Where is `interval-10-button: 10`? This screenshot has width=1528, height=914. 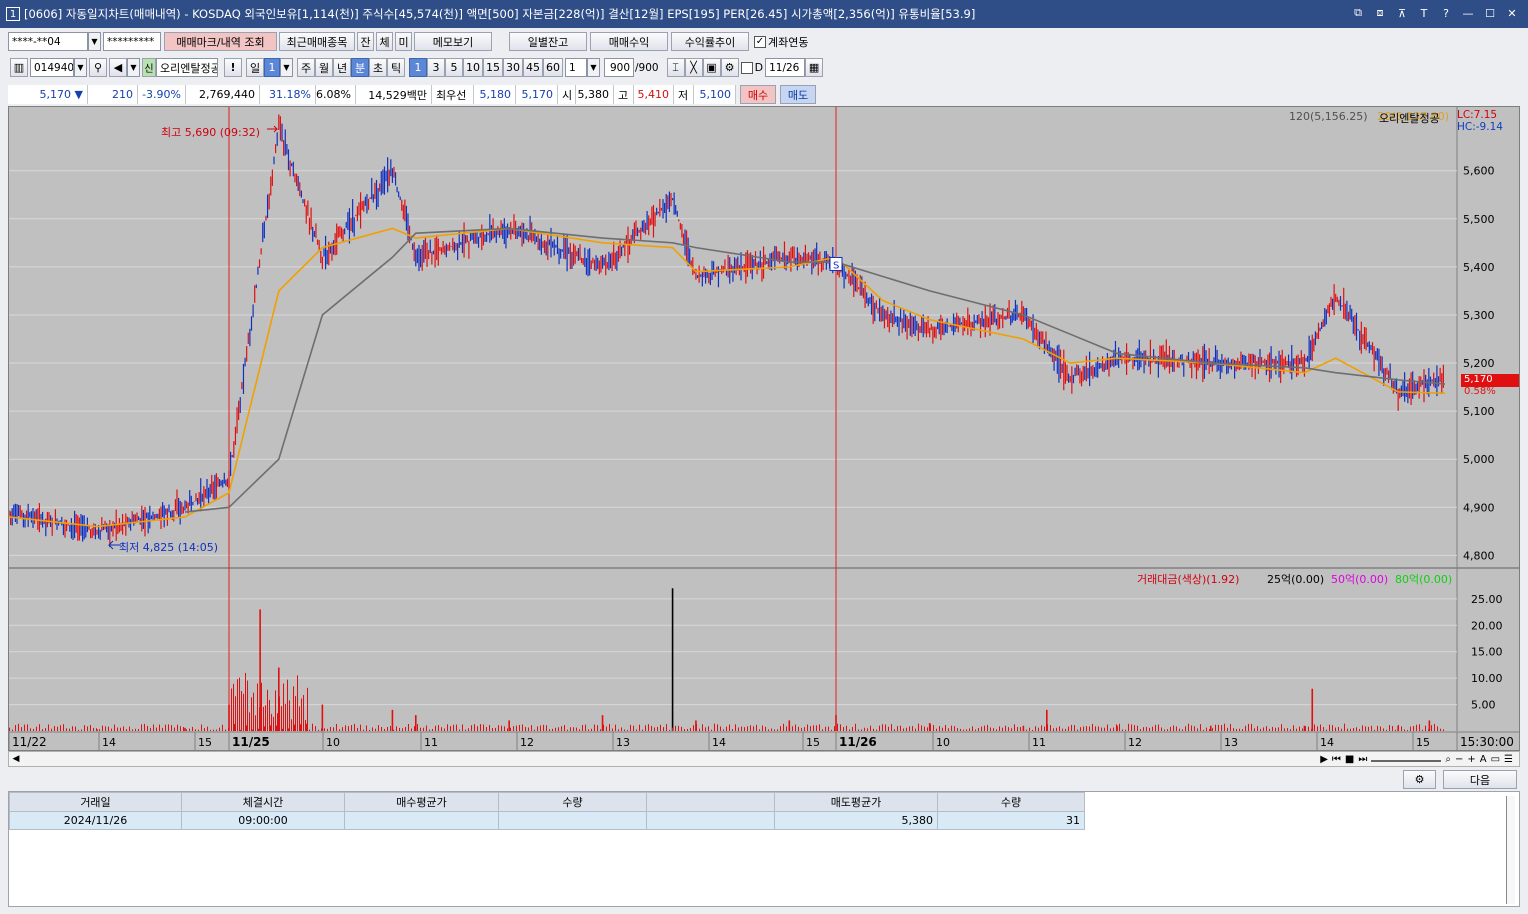 interval-10-button: 10 is located at coordinates (473, 67).